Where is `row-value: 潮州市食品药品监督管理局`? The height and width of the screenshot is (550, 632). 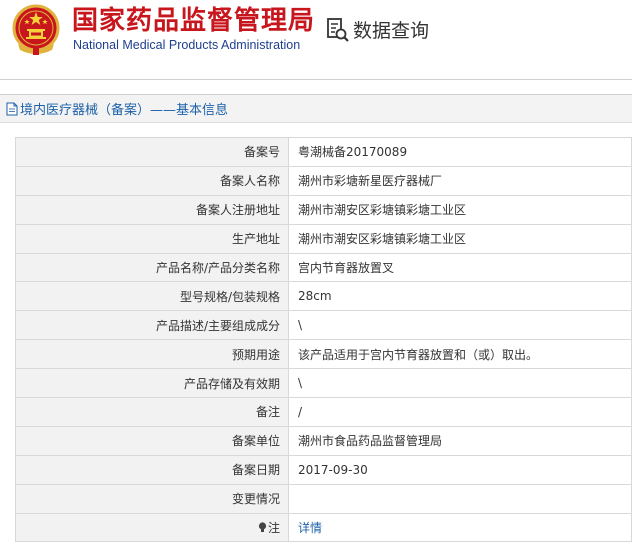 row-value: 潮州市食品药品监督管理局 is located at coordinates (460, 440).